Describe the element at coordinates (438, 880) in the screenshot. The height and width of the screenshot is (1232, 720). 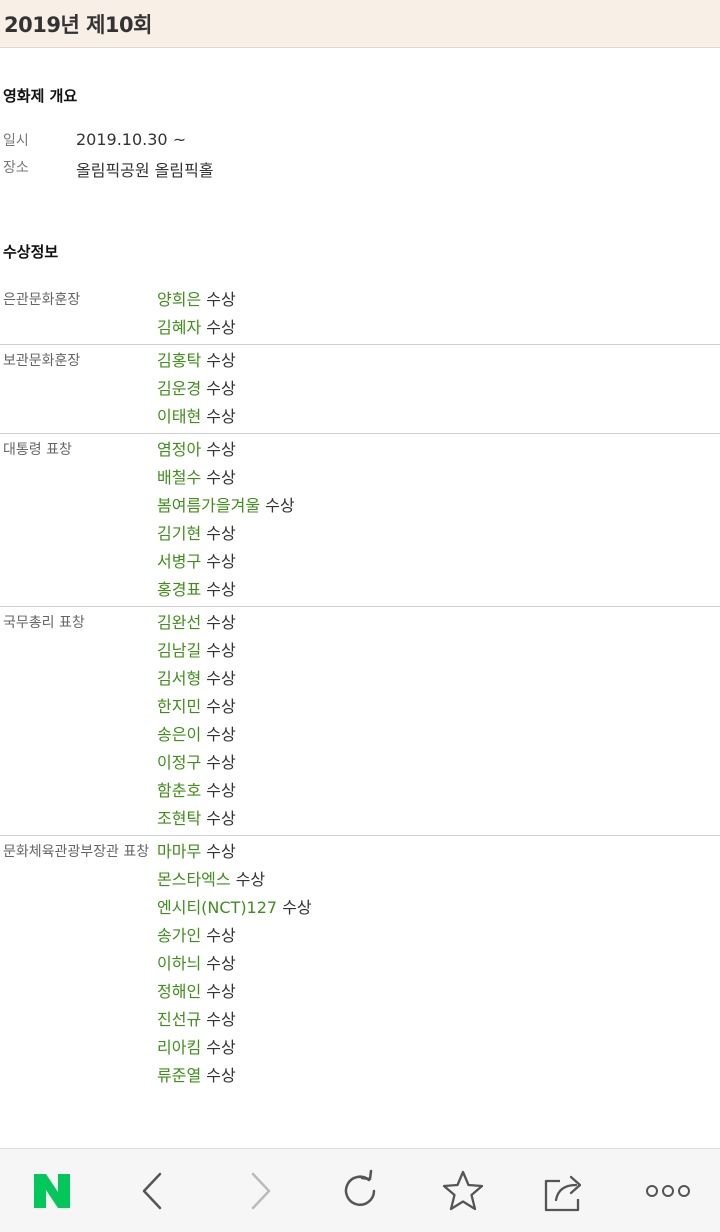
I see `recipient-item: 몬스타엑스 수상` at that location.